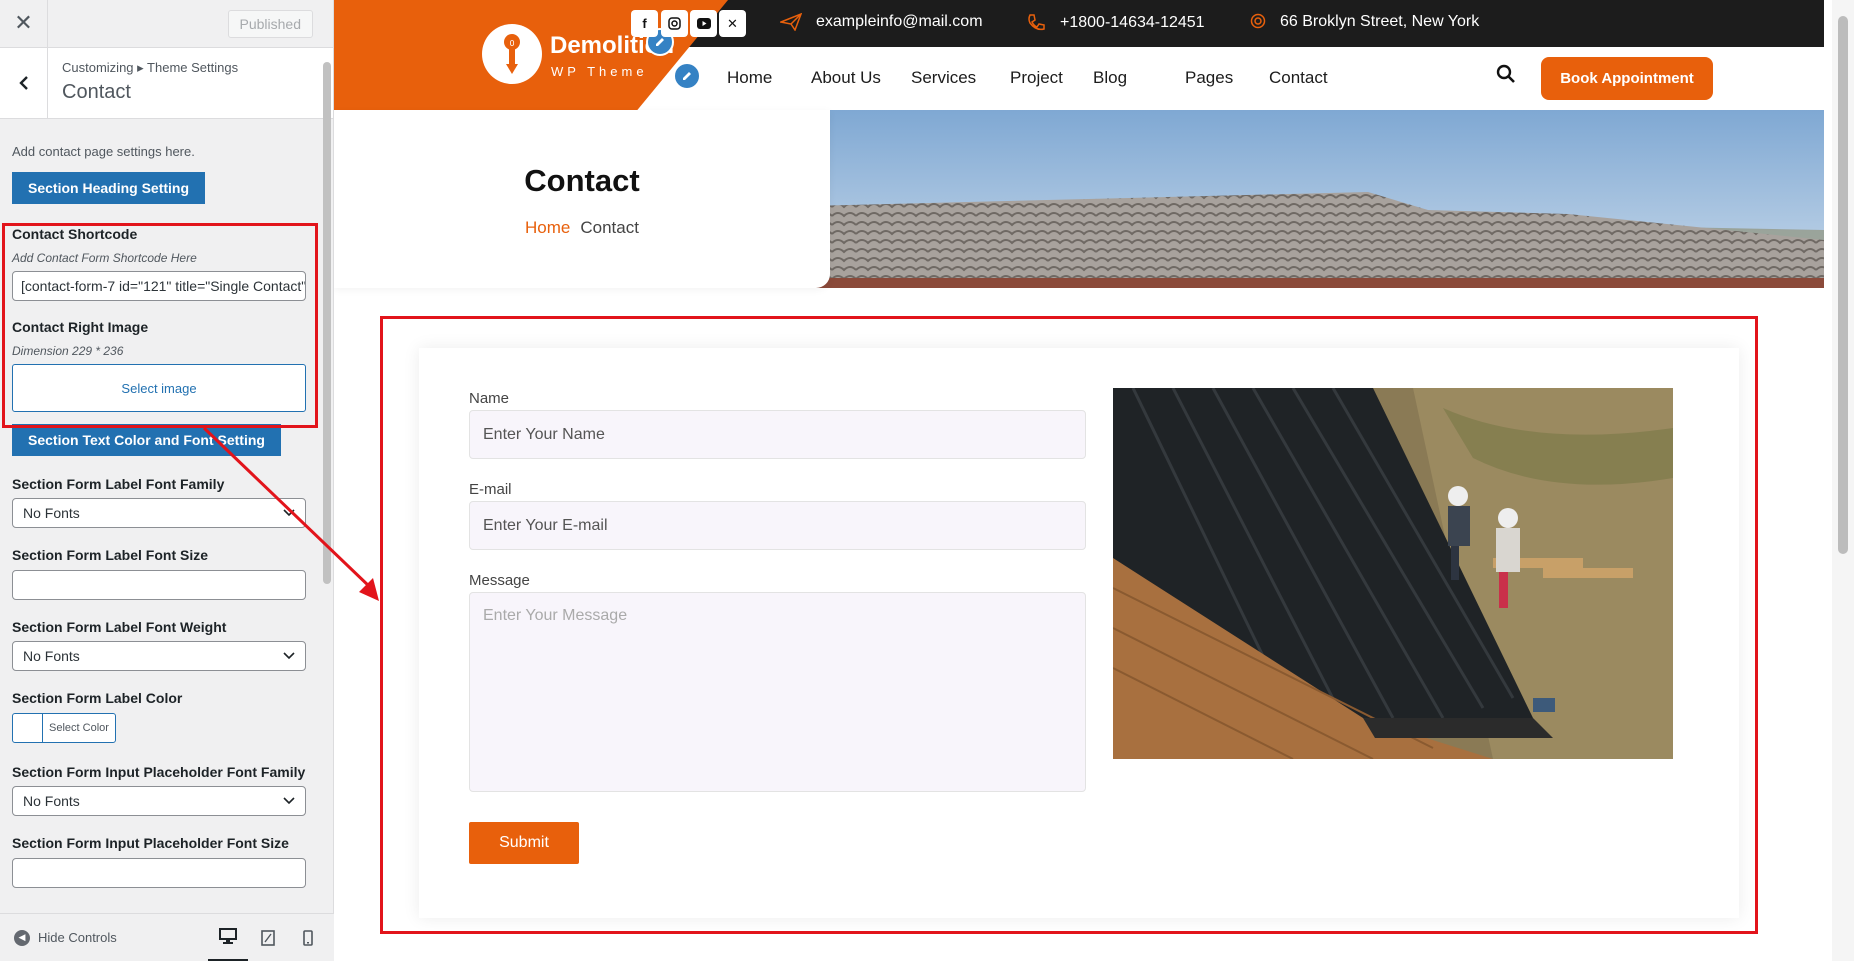  Describe the element at coordinates (290, 513) in the screenshot. I see `annotation-arrow` at that location.